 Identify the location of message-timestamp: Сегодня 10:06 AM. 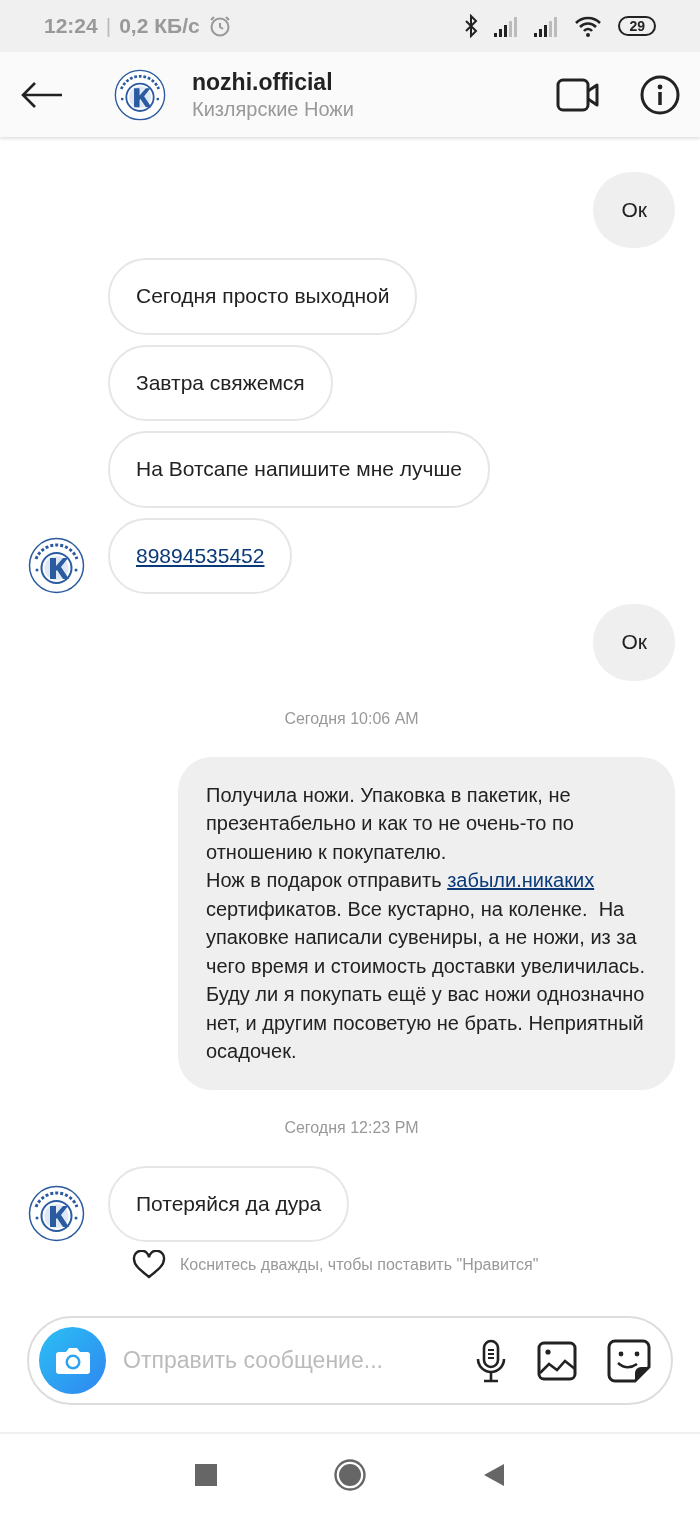
(351, 718).